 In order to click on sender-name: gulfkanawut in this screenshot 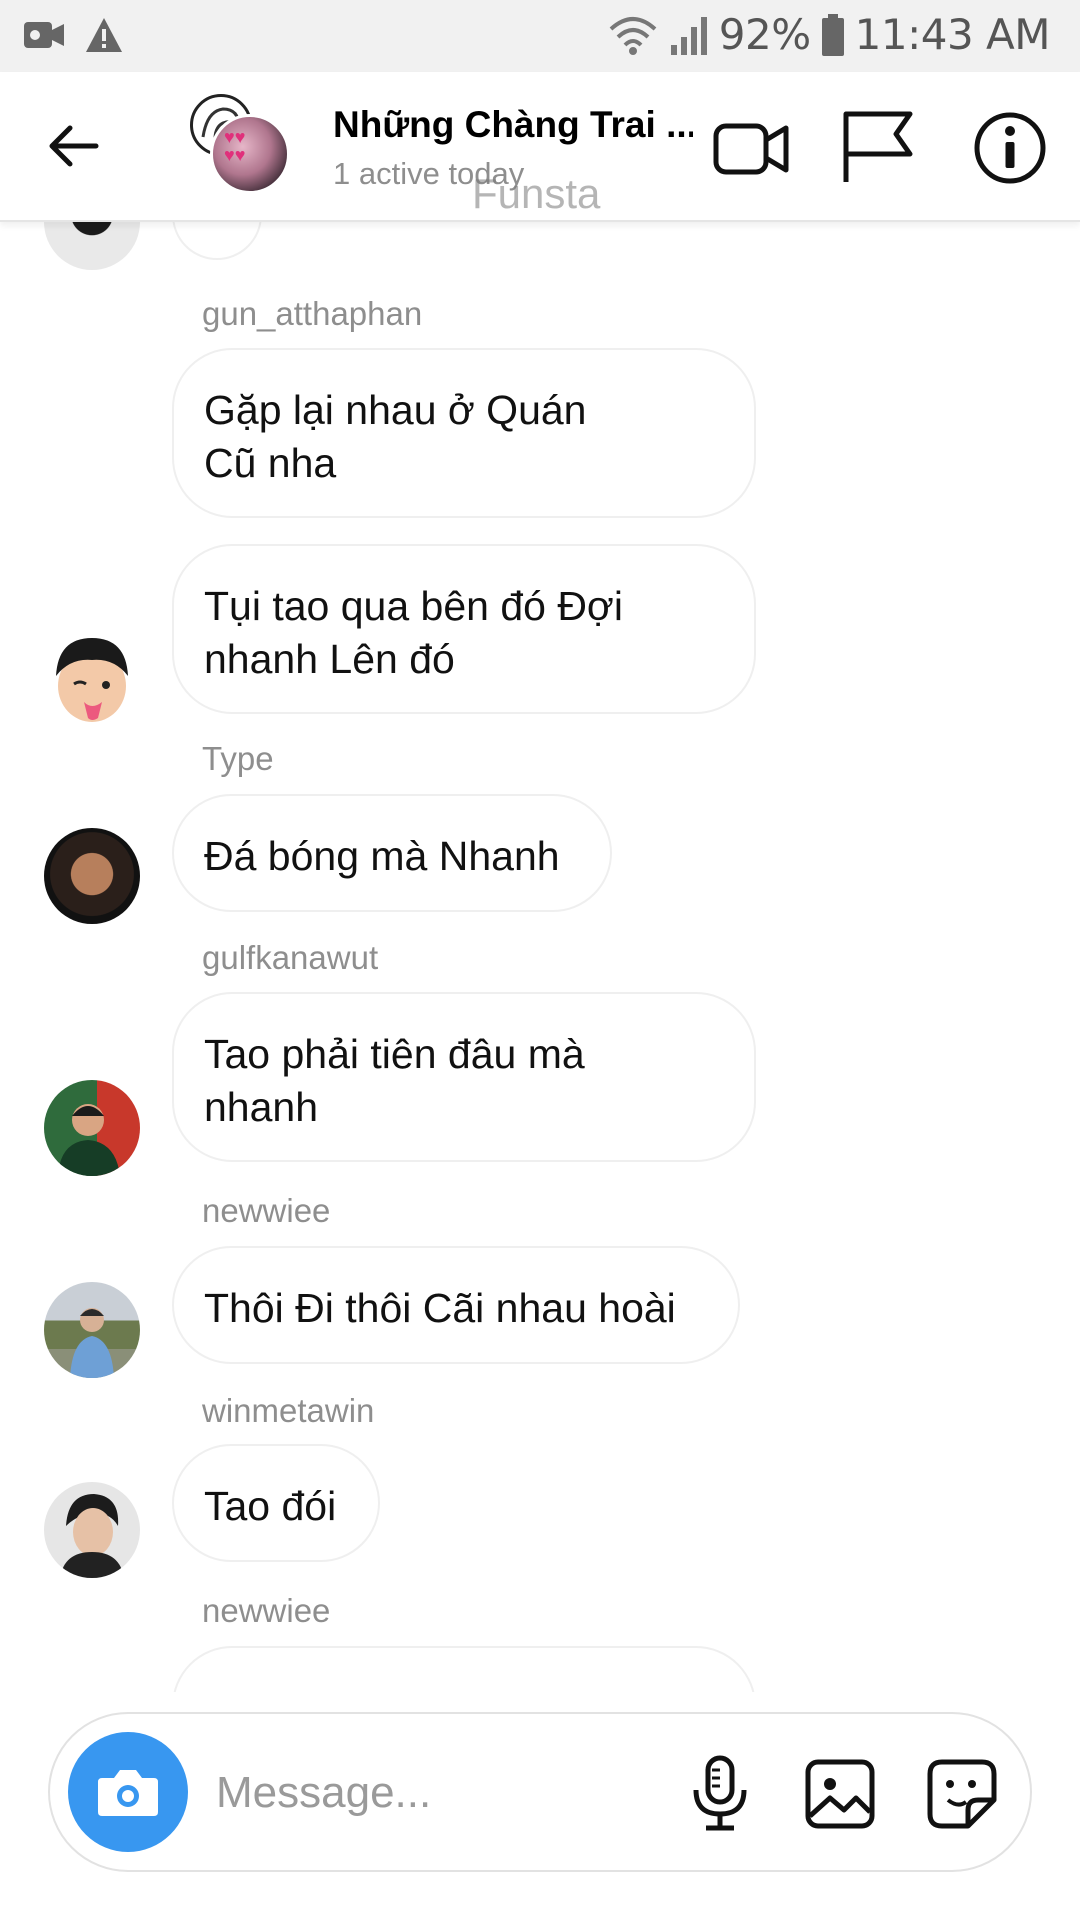, I will do `click(290, 958)`.